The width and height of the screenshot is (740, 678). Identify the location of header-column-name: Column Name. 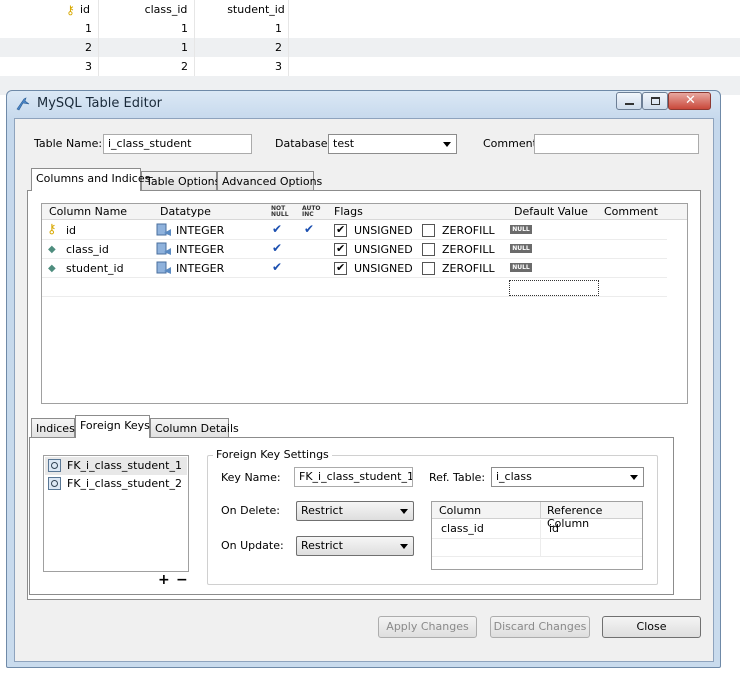
(88, 211).